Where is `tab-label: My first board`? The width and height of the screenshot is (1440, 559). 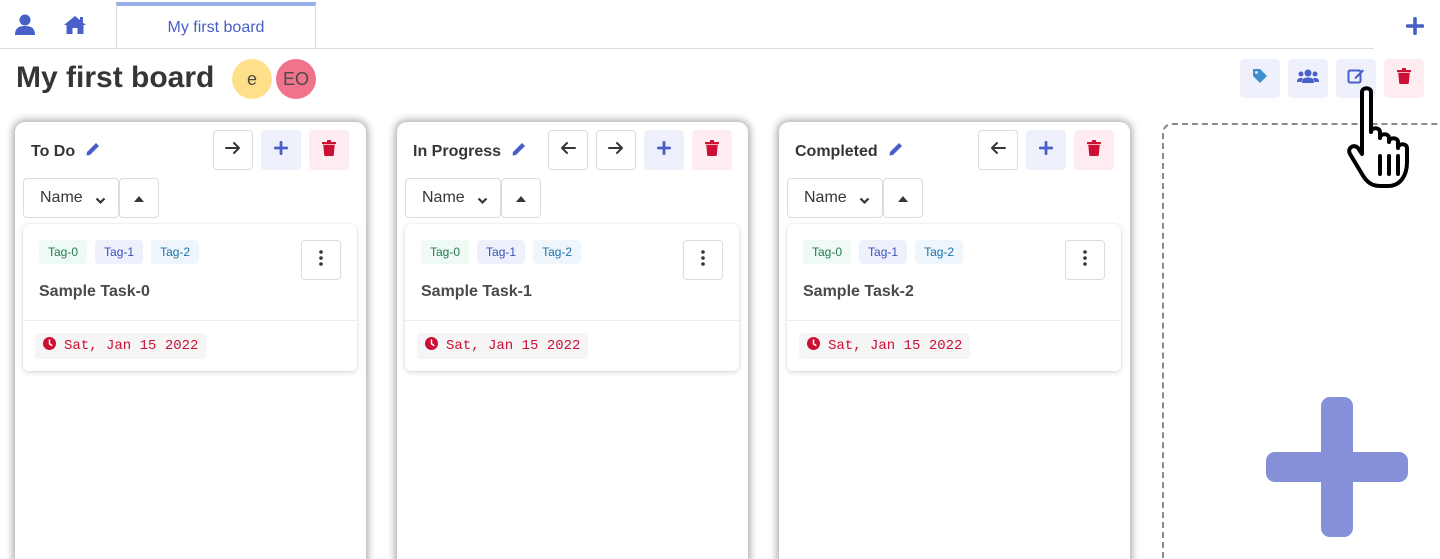
tab-label: My first board is located at coordinates (216, 27).